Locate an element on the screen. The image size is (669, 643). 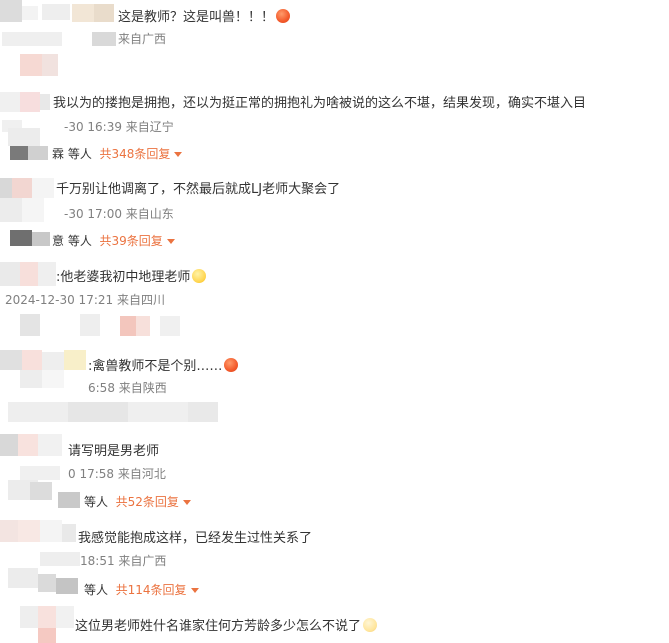
reply-summary: 等人 共52条回复 is located at coordinates (137, 502).